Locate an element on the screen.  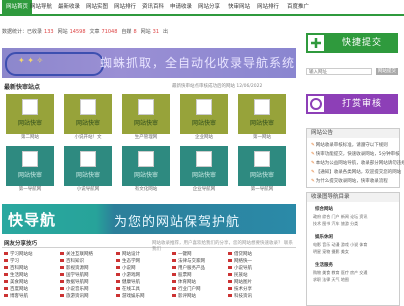
friend-link: 百科网站 is located at coordinates (16, 268).